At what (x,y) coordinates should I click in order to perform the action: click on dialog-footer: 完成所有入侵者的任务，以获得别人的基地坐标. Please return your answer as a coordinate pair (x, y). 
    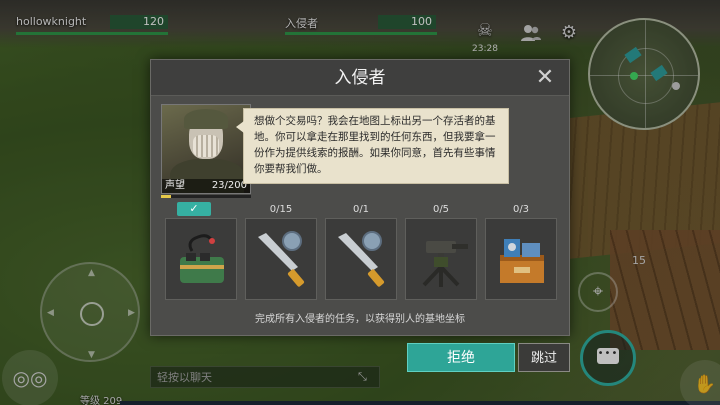
    Looking at the image, I should click on (360, 319).